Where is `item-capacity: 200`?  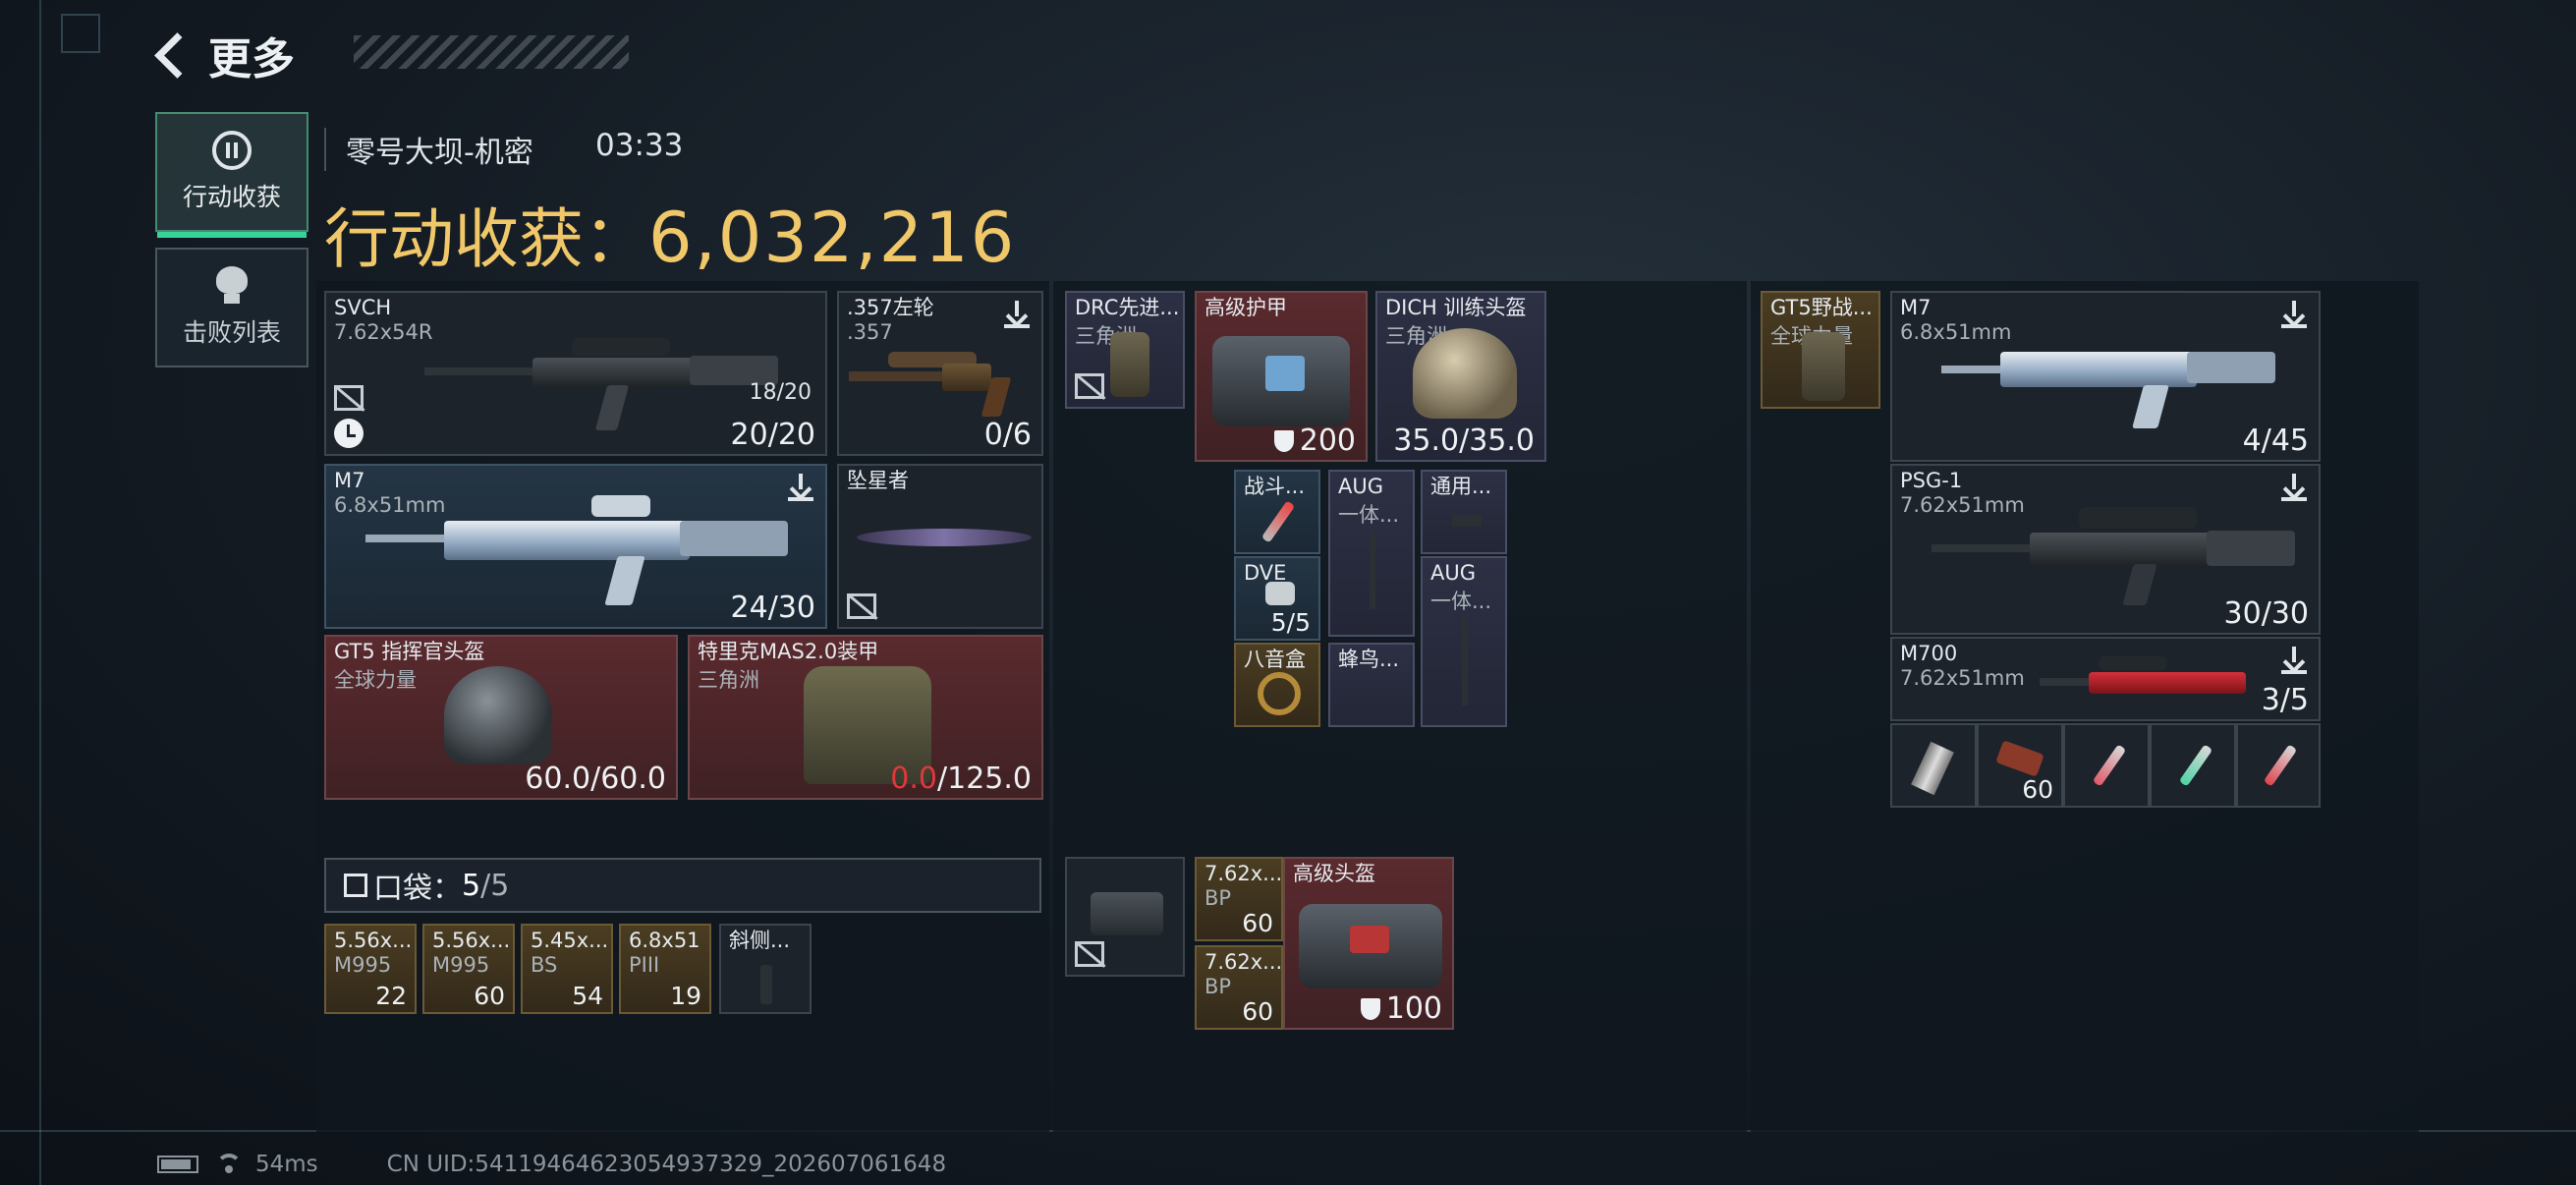
item-capacity: 200 is located at coordinates (1314, 441).